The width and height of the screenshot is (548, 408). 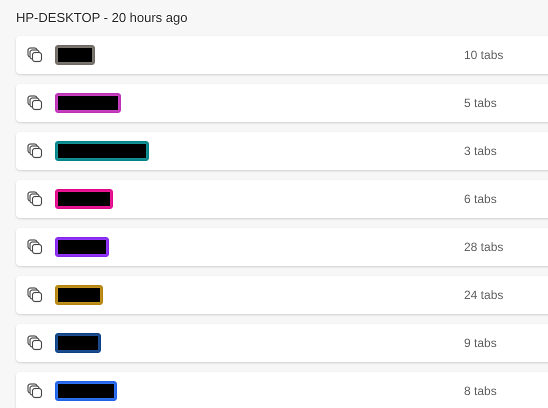 What do you see at coordinates (282, 199) in the screenshot?
I see `tab-group-row: 6 tabs` at bounding box center [282, 199].